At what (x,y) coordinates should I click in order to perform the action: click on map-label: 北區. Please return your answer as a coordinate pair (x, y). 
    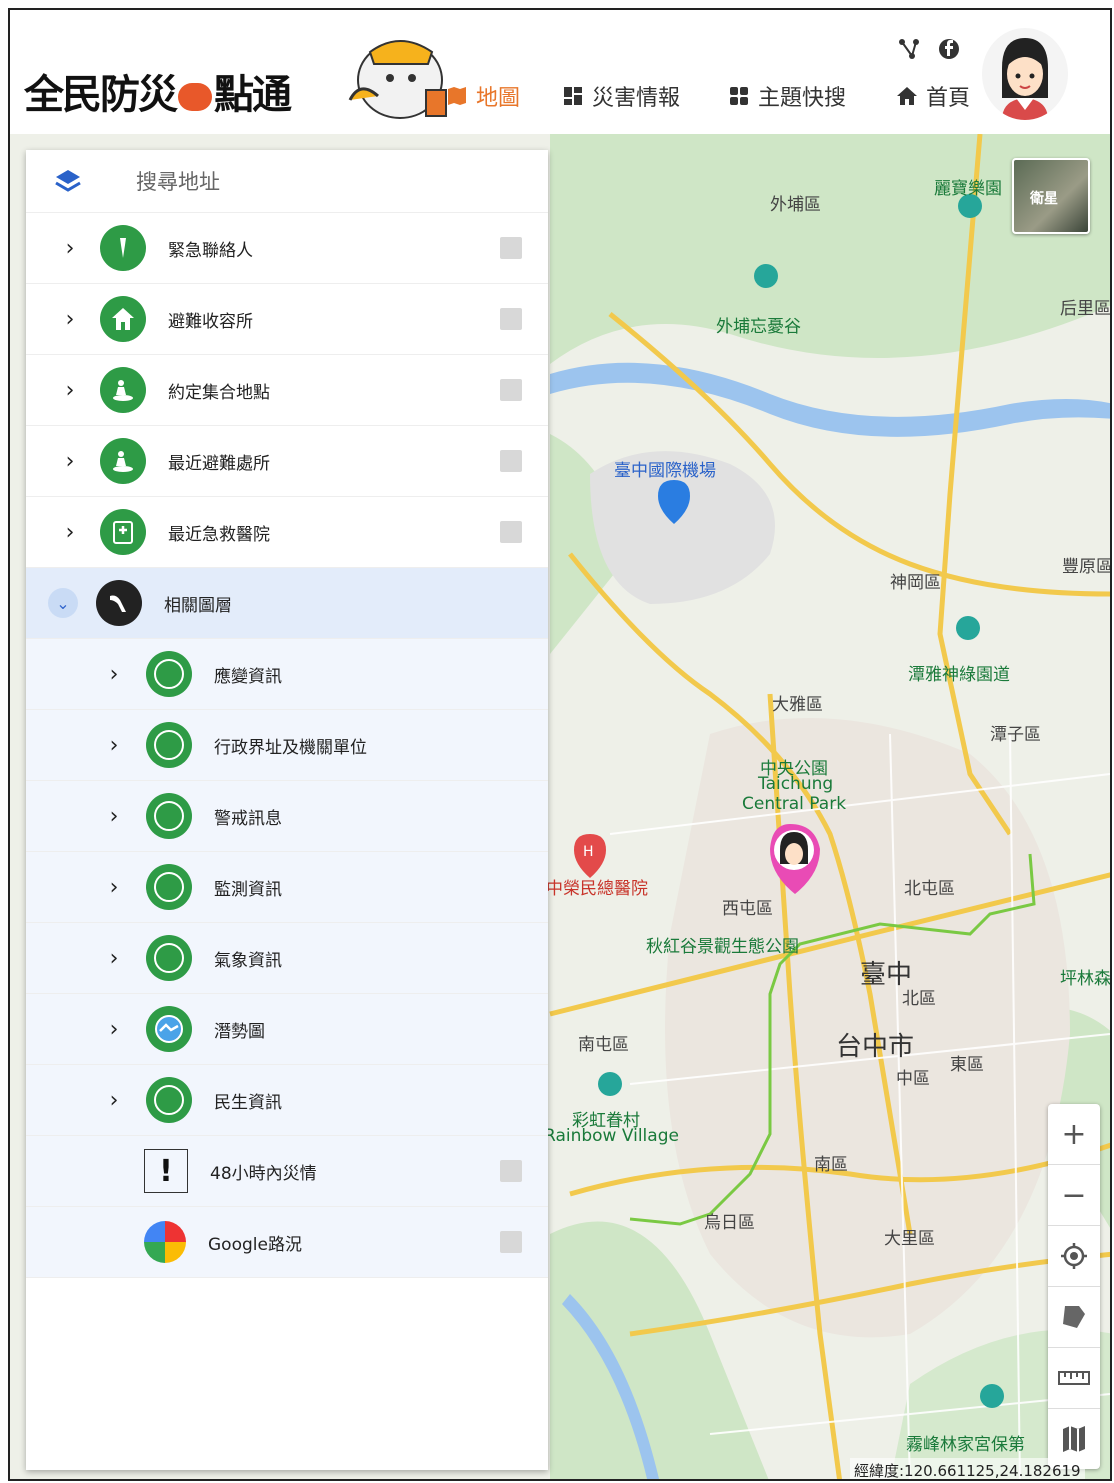
    Looking at the image, I should click on (919, 999).